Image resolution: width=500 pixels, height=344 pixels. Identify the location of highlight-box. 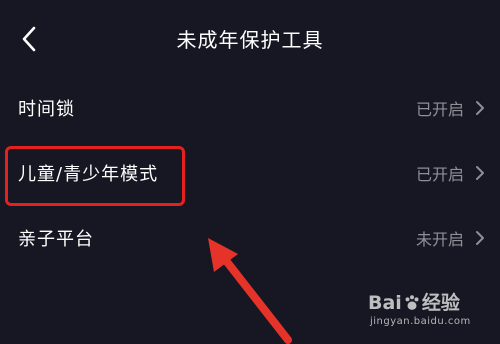
(95, 176).